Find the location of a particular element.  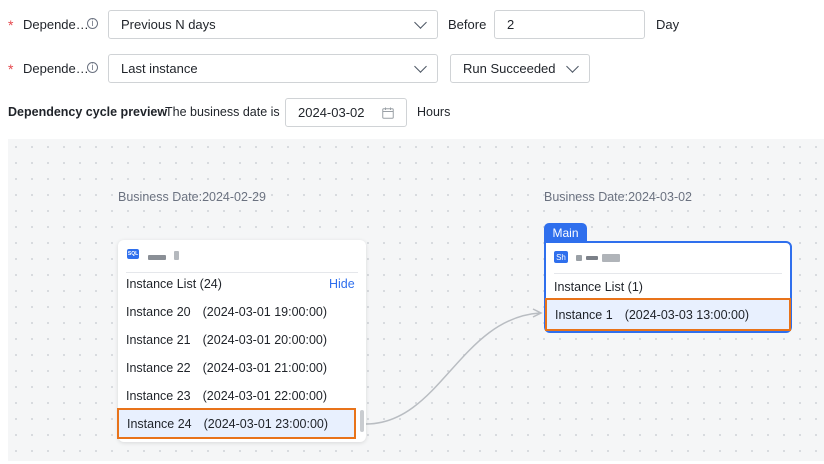

main-tag: Main is located at coordinates (565, 232).